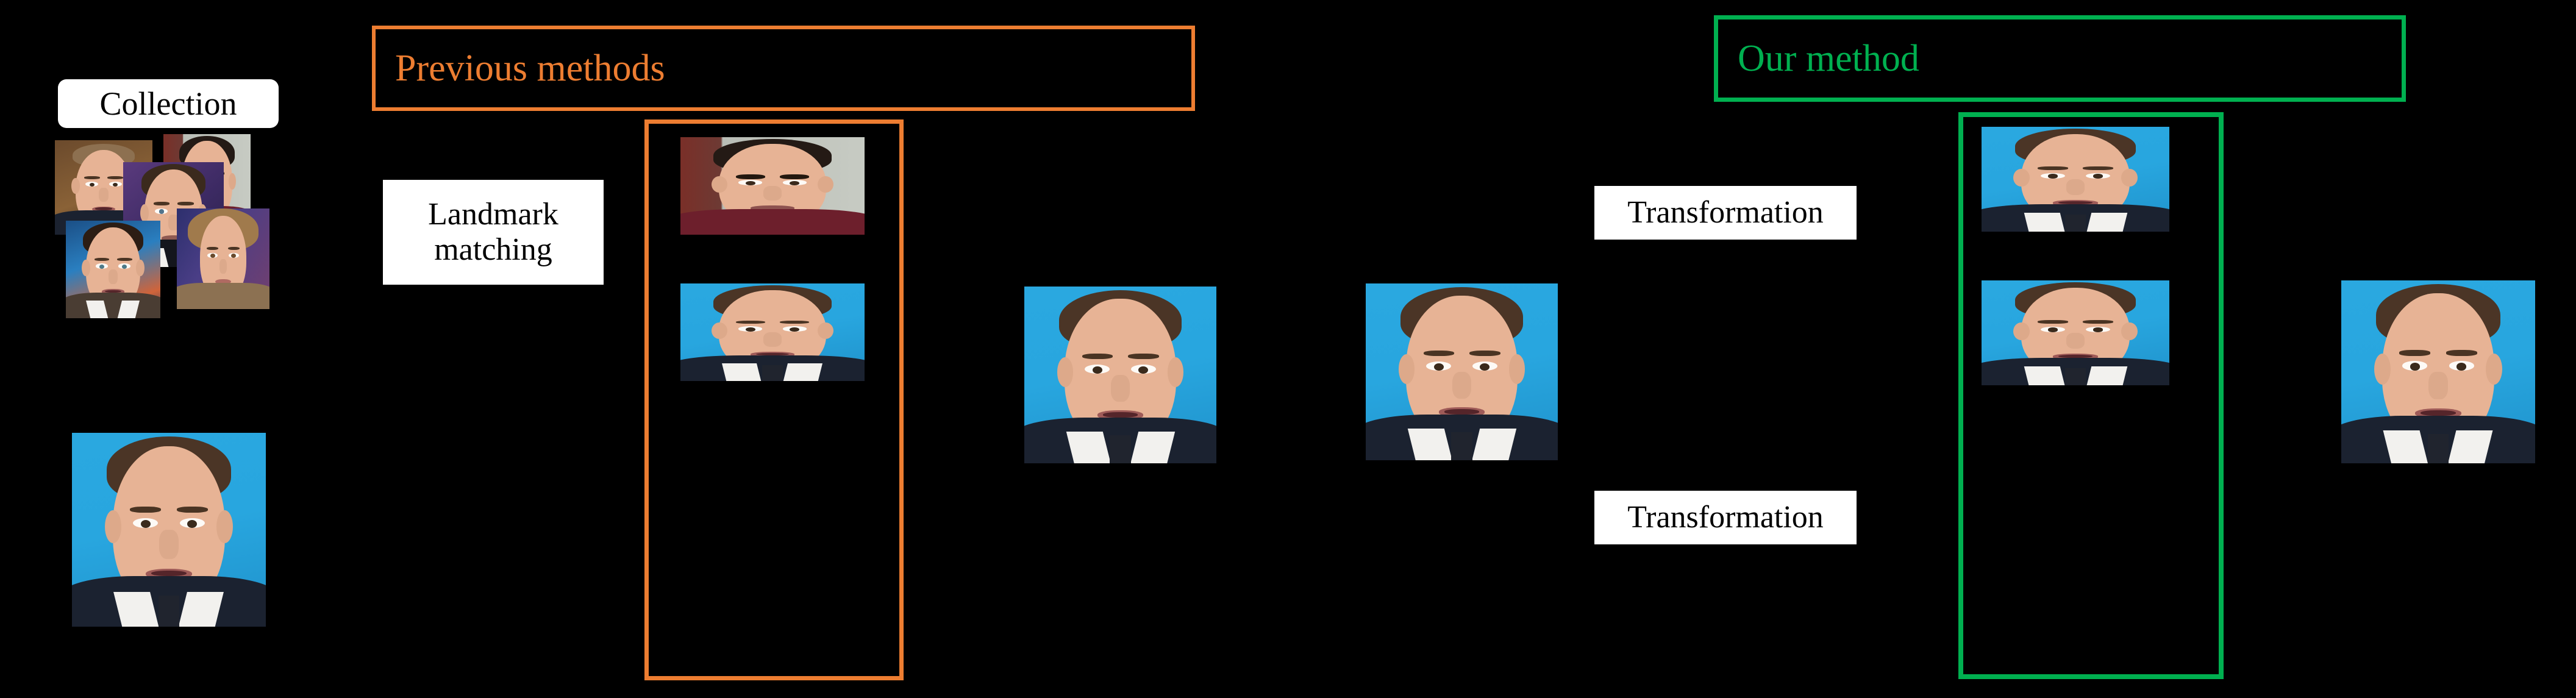  I want to click on our-transformed-face-top, so click(2075, 179).